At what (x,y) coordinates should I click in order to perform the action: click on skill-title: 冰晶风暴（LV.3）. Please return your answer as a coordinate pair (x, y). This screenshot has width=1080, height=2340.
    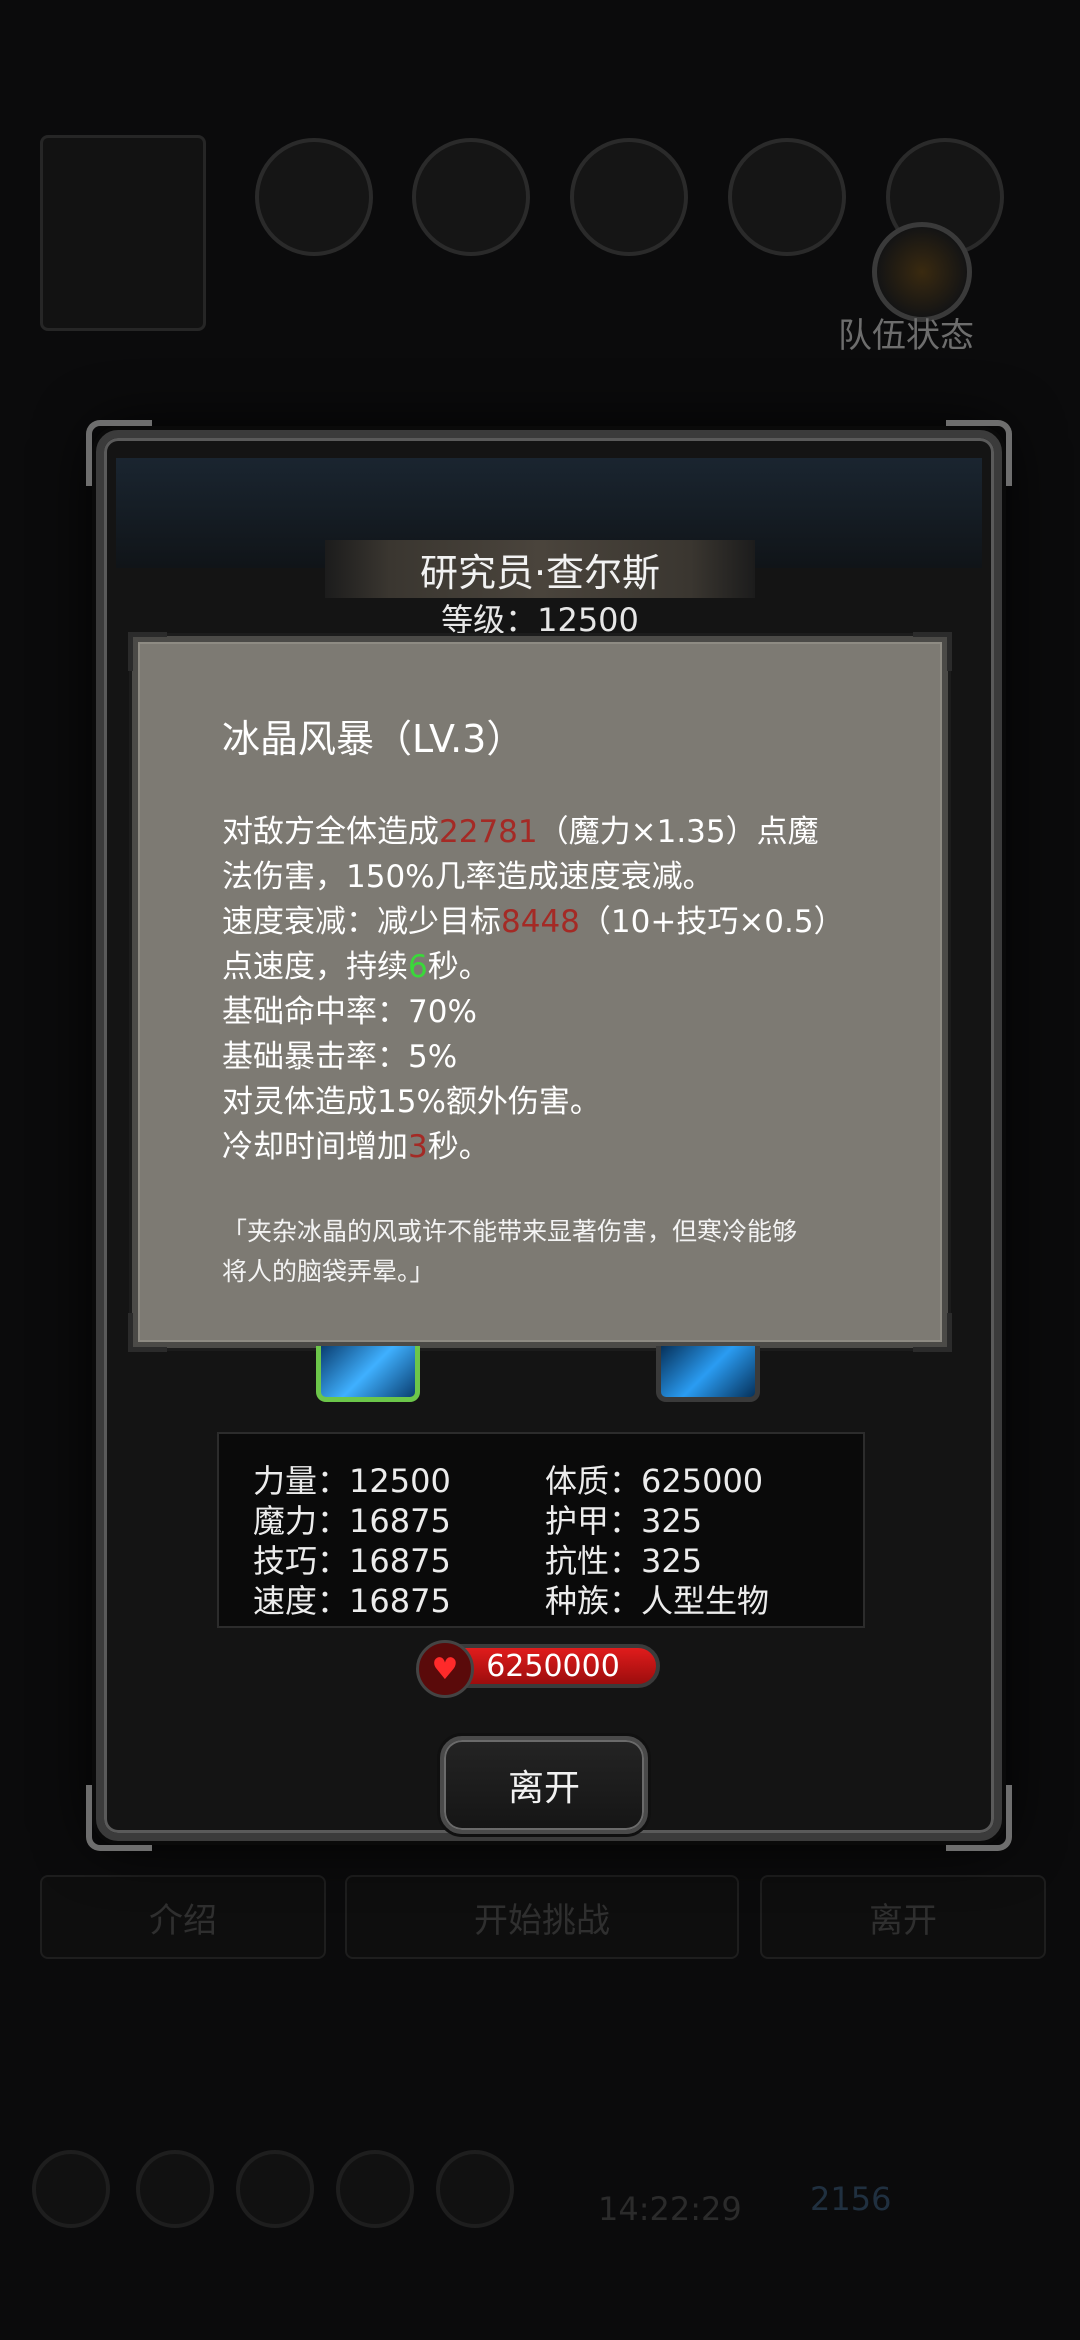
    Looking at the image, I should click on (373, 739).